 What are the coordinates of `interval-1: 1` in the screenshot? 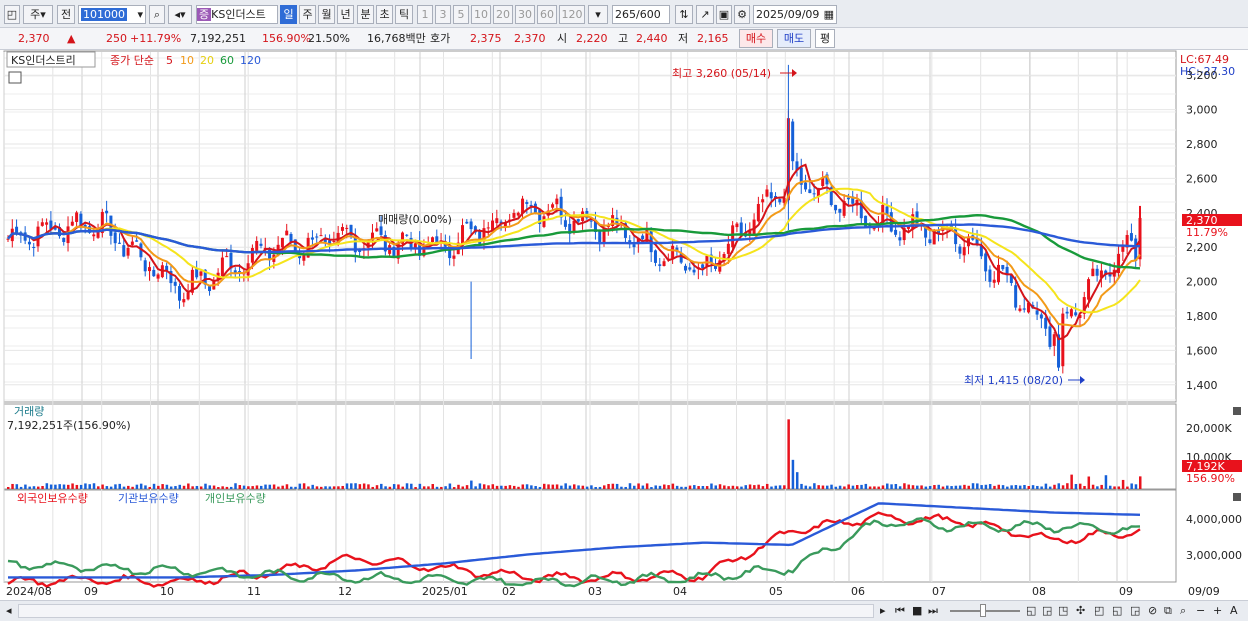 It's located at (425, 14).